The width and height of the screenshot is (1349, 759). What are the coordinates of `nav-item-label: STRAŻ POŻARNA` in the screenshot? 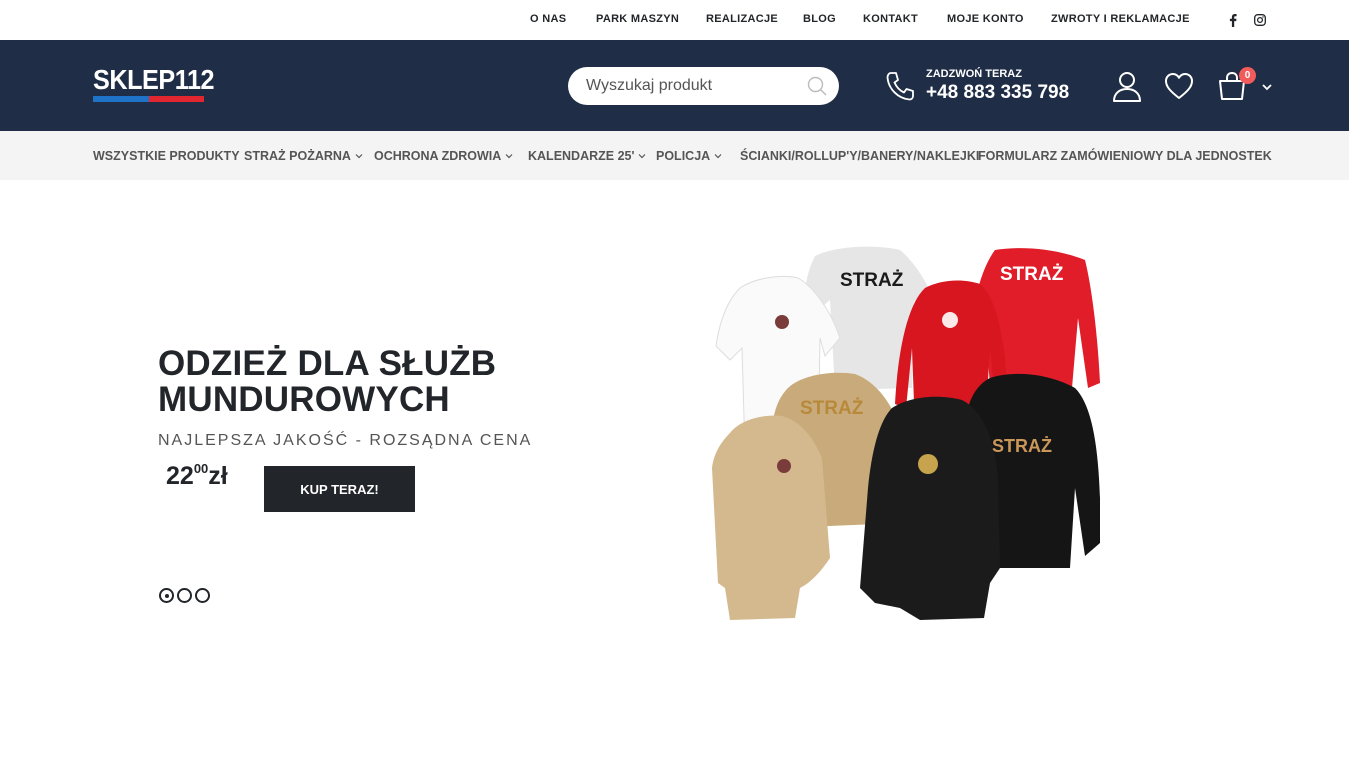 It's located at (297, 156).